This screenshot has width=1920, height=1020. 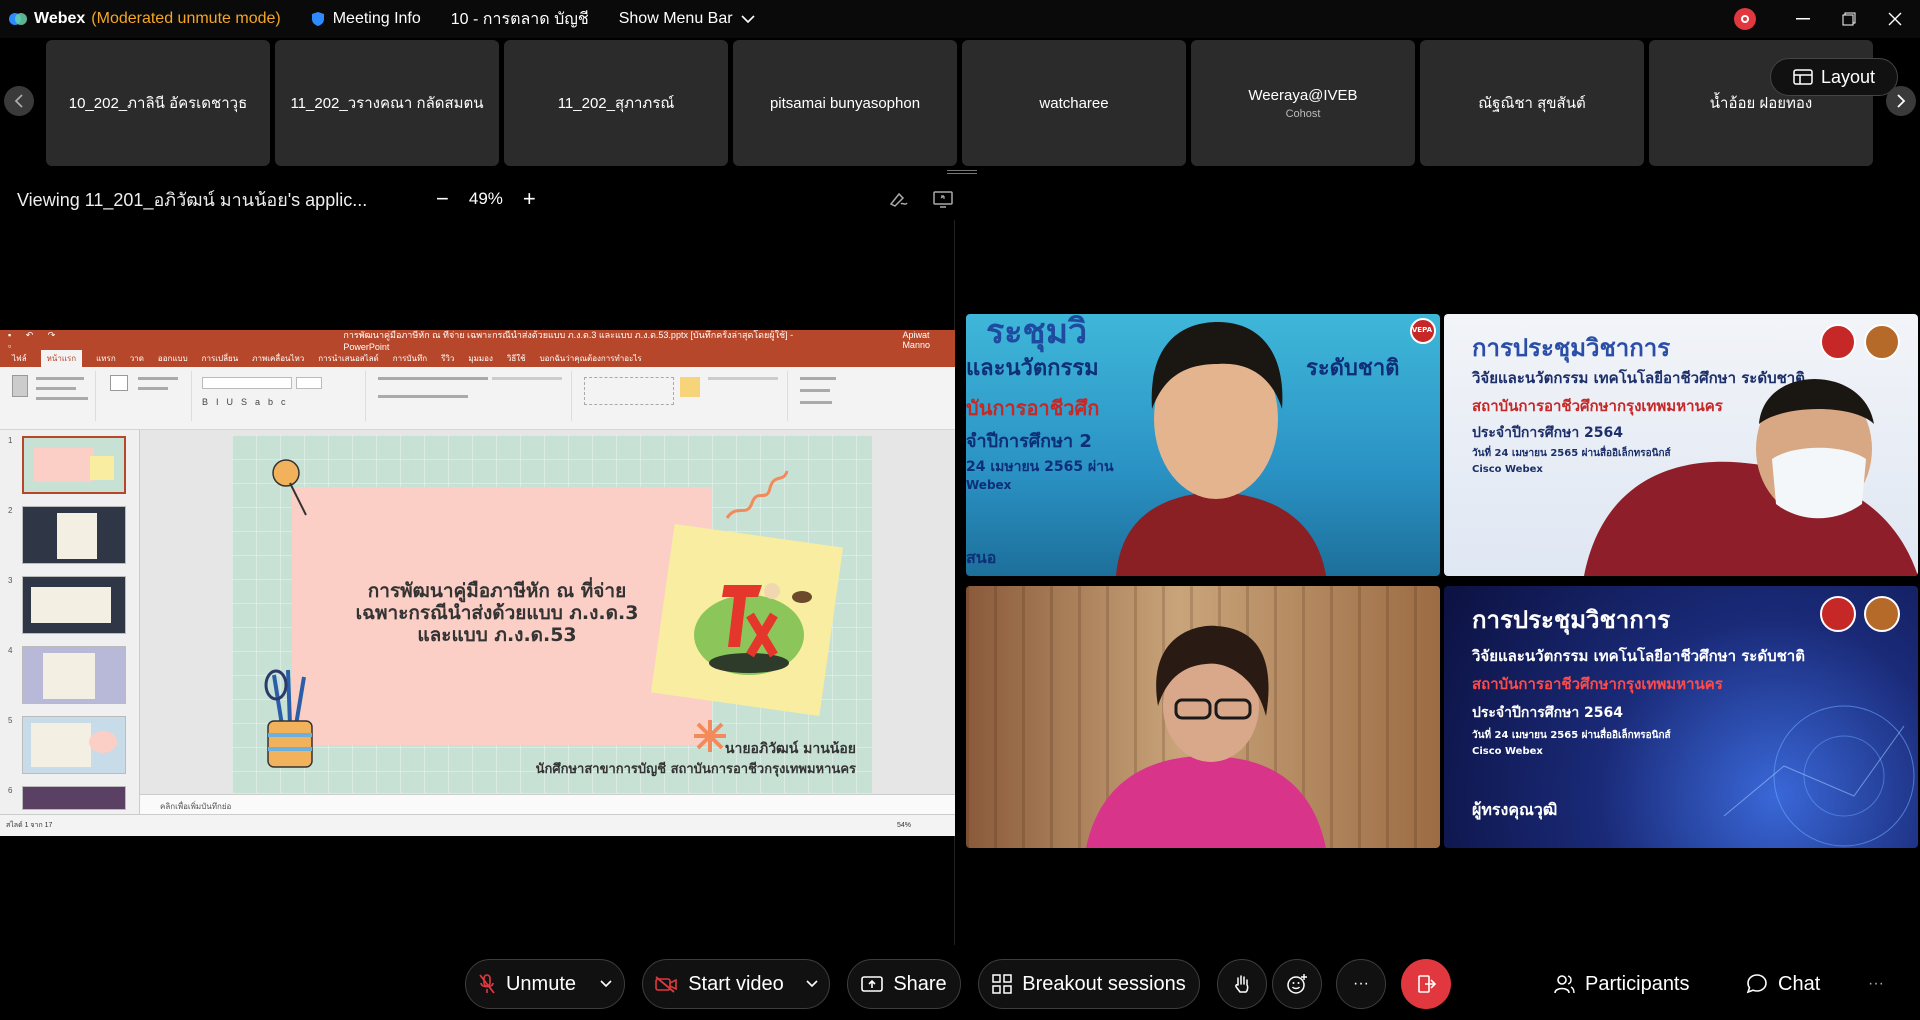 I want to click on ppt-tab: มุมมอง, so click(x=480, y=358).